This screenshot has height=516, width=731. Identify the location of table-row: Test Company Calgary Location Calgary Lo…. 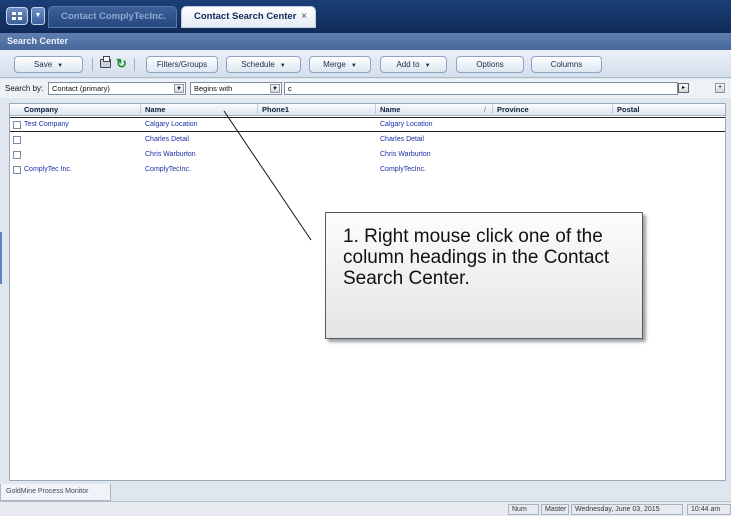
(367, 124).